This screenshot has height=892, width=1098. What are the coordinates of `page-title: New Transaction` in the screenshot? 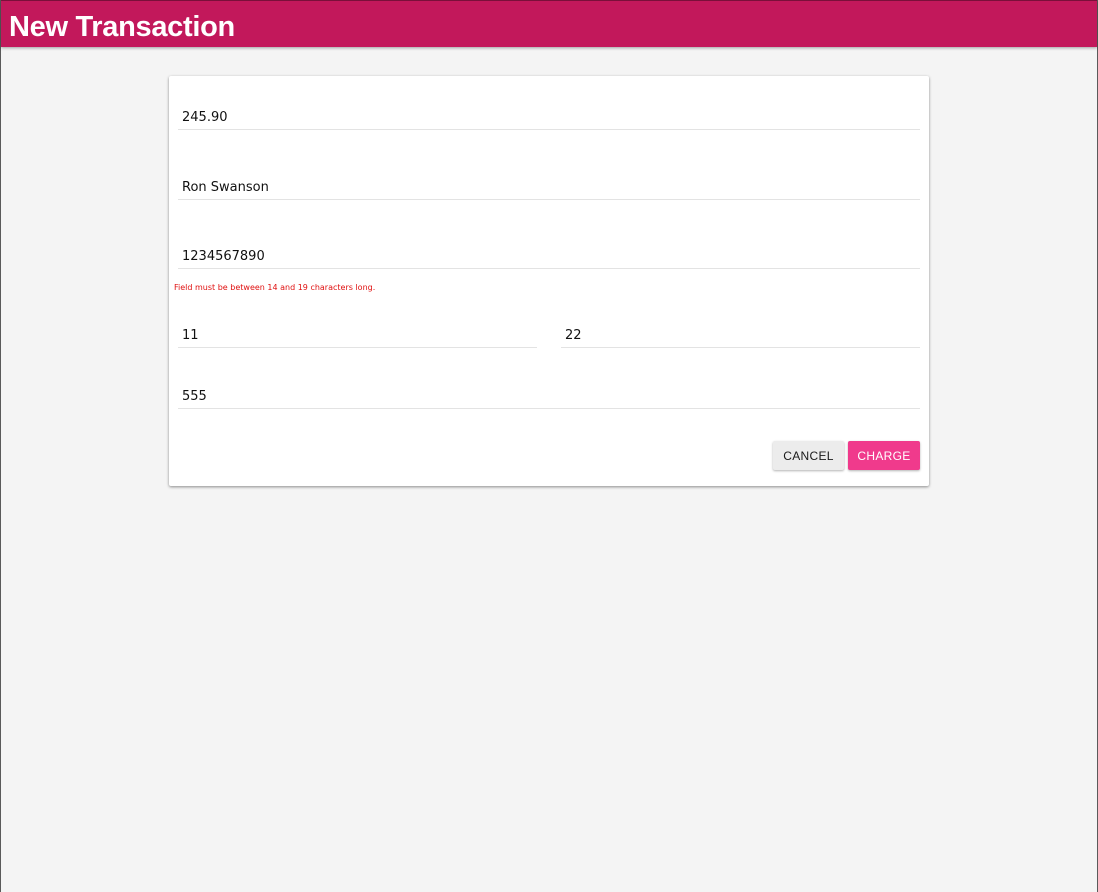 It's located at (122, 27).